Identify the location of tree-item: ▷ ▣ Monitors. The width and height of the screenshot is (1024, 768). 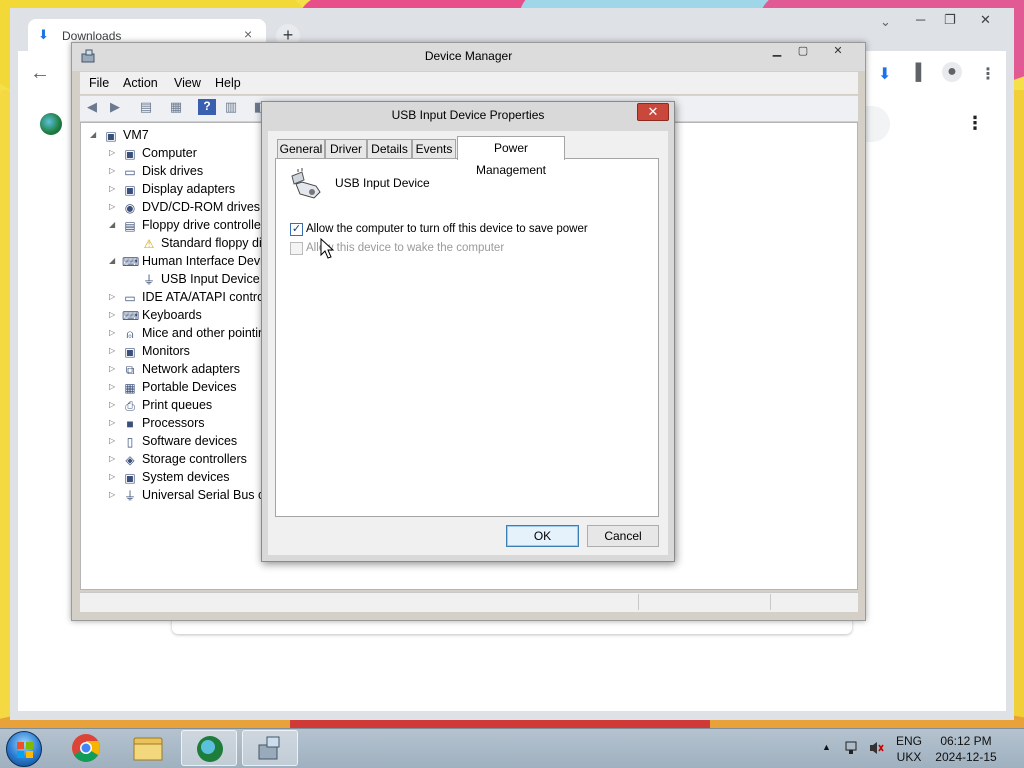
(184, 352).